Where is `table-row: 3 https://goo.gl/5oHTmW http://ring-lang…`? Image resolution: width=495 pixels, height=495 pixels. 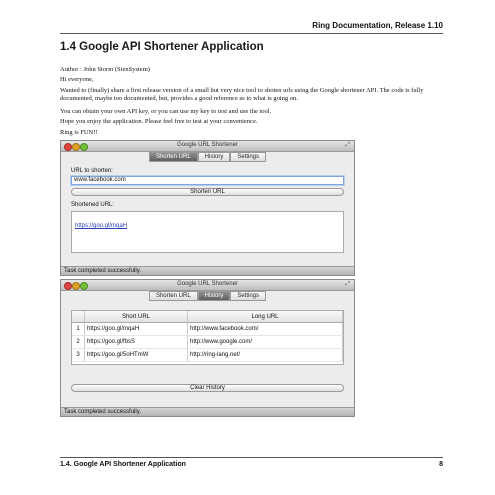
table-row: 3 https://goo.gl/5oHTmW http://ring-lang… is located at coordinates (207, 355).